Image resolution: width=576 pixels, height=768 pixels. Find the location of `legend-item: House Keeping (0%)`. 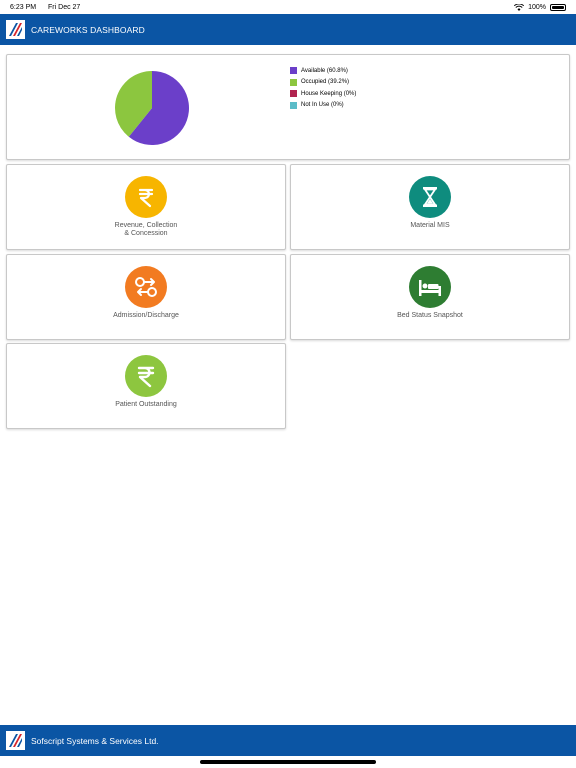

legend-item: House Keeping (0%) is located at coordinates (323, 94).